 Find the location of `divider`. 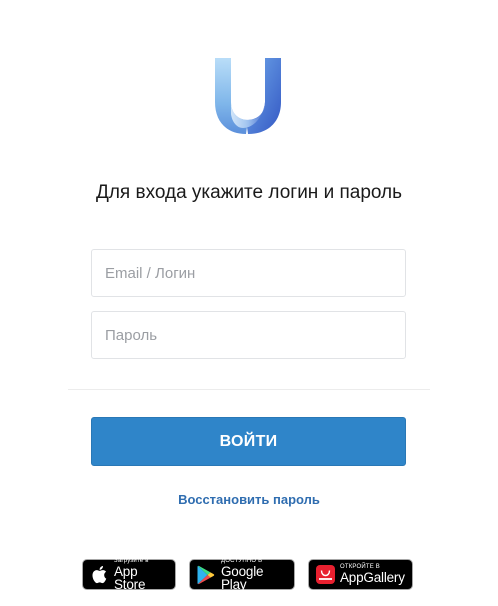

divider is located at coordinates (249, 389).